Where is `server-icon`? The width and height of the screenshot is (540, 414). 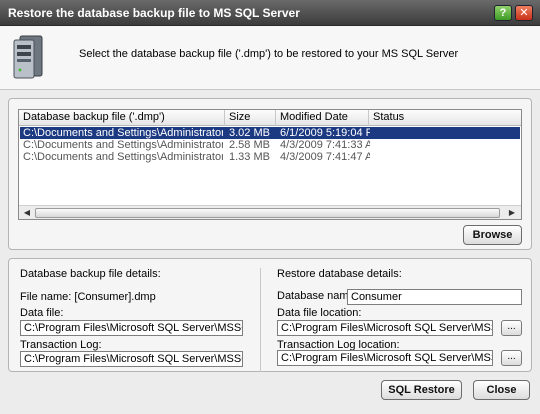
server-icon is located at coordinates (28, 57).